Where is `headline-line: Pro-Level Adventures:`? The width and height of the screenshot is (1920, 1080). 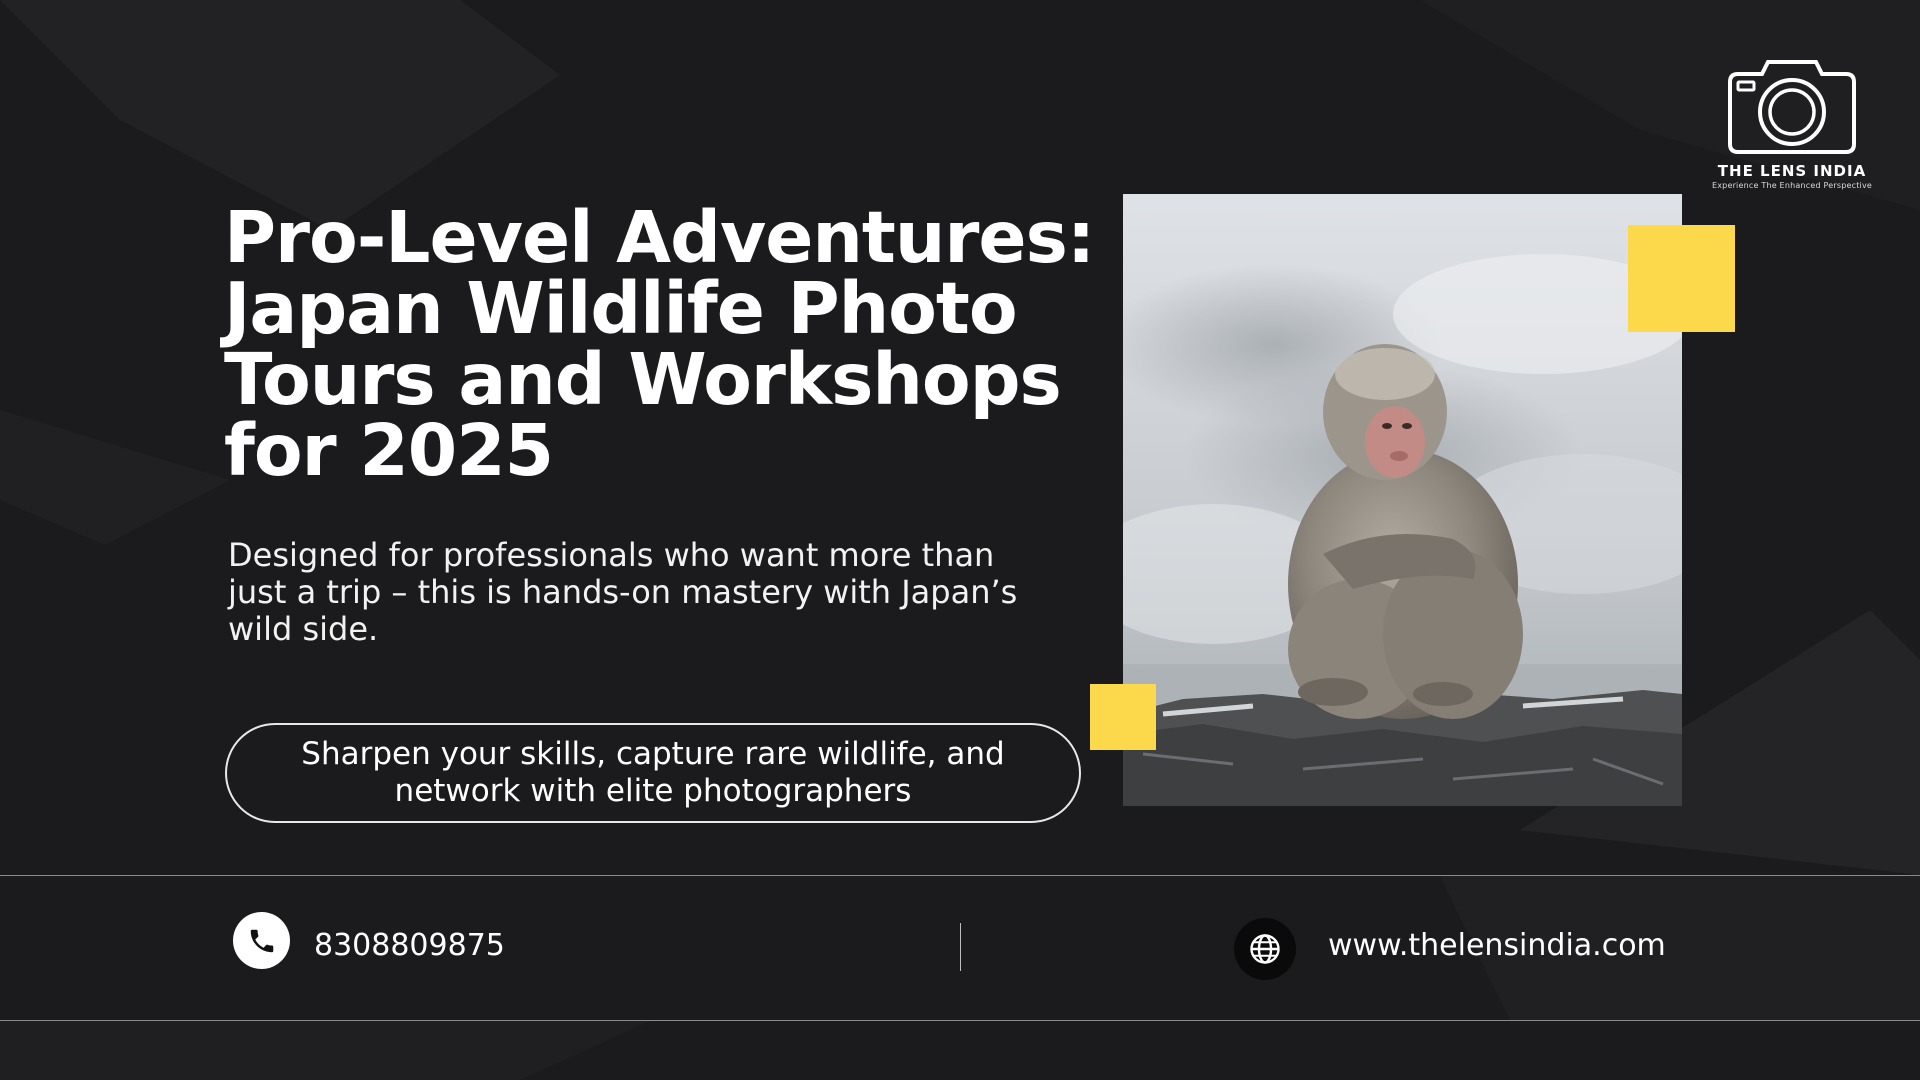 headline-line: Pro-Level Adventures: is located at coordinates (659, 237).